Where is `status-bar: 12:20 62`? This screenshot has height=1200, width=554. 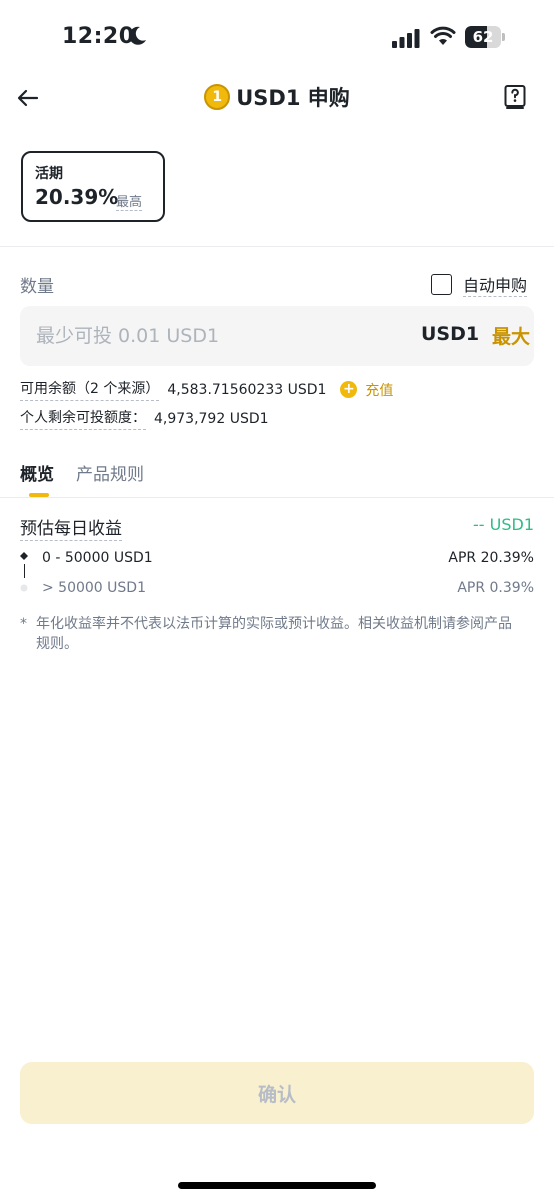
status-bar: 12:20 62 is located at coordinates (277, 38).